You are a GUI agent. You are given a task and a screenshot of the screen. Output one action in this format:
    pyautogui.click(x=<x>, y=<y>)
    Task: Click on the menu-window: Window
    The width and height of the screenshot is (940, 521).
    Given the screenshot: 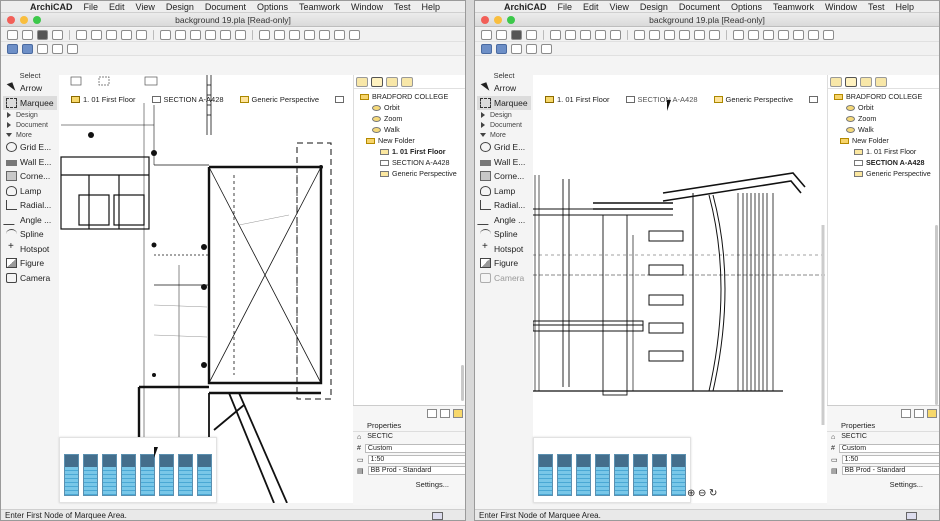 What is the action you would take?
    pyautogui.click(x=841, y=7)
    